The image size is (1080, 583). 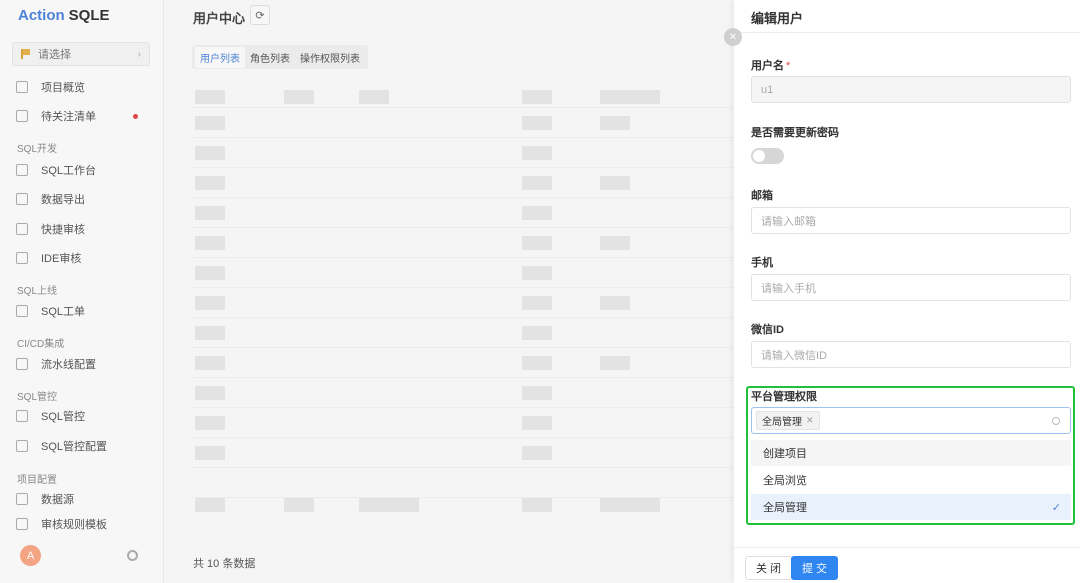 I want to click on sidebar-item-label: 数据导出, so click(x=63, y=200).